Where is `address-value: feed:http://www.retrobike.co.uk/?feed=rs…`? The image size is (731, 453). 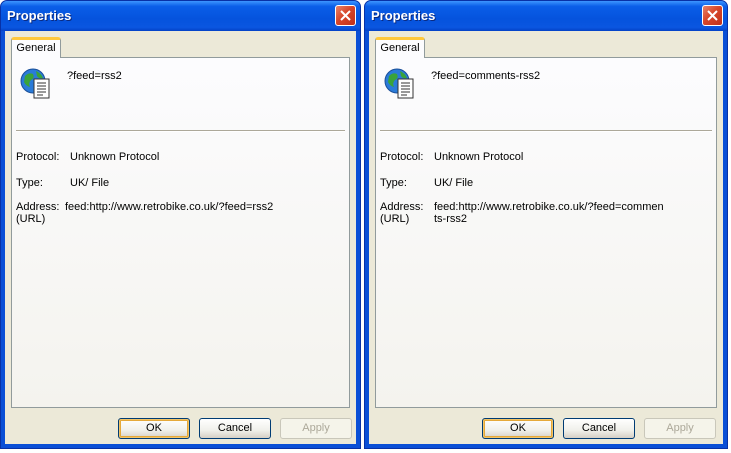
address-value: feed:http://www.retrobike.co.uk/?feed=rs… is located at coordinates (169, 207).